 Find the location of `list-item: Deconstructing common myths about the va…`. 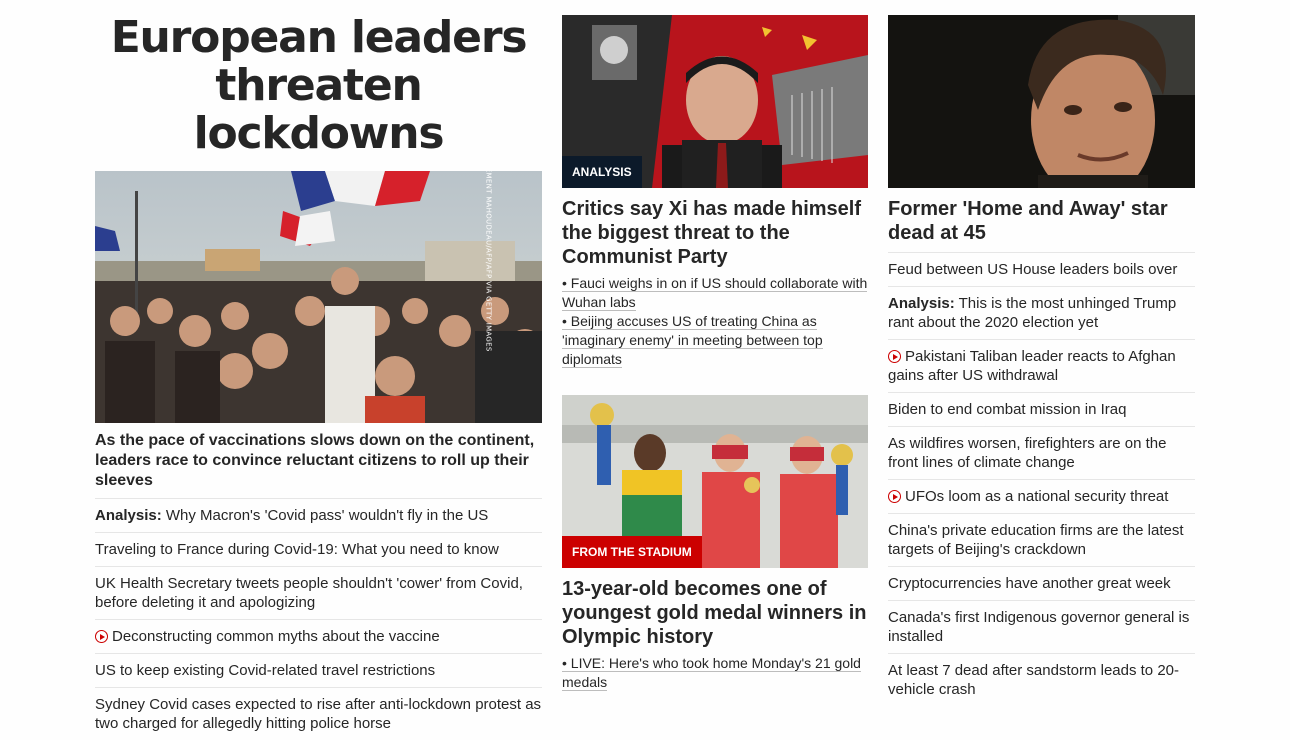

list-item: Deconstructing common myths about the va… is located at coordinates (318, 636).